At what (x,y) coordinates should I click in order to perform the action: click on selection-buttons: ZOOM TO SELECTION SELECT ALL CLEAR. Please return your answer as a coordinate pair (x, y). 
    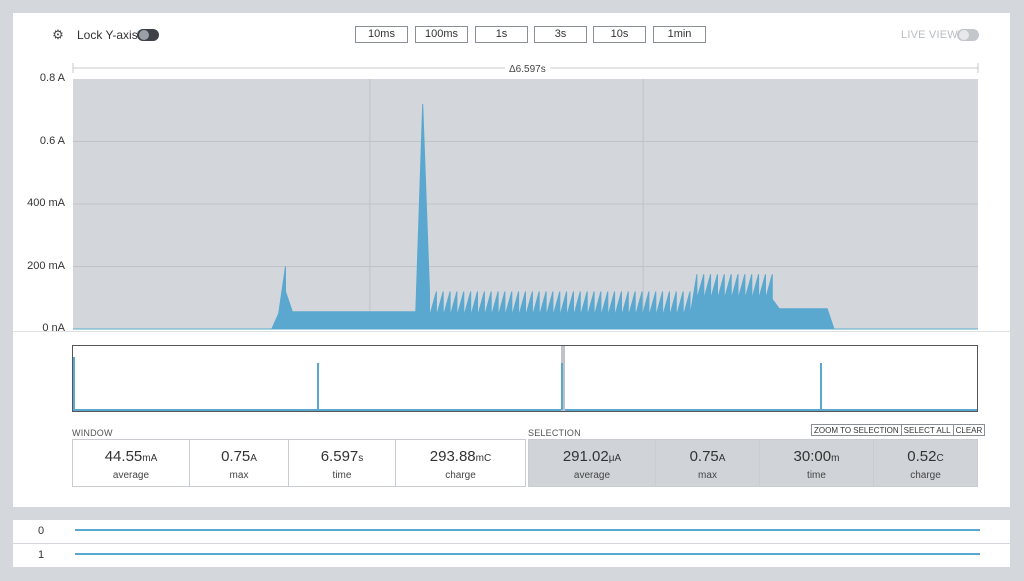
    Looking at the image, I should click on (898, 430).